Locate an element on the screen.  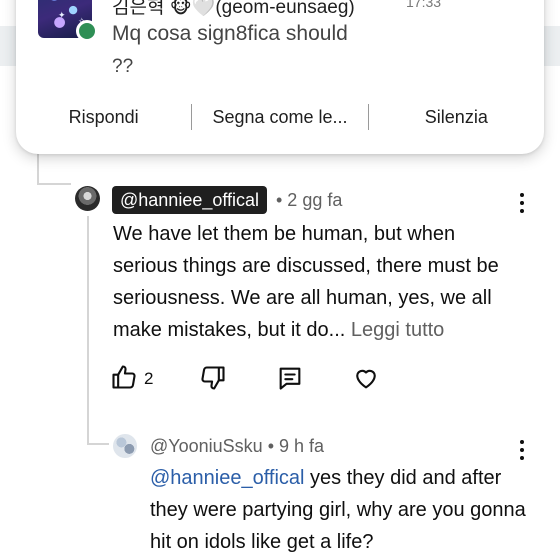
like-count: 2 is located at coordinates (149, 378).